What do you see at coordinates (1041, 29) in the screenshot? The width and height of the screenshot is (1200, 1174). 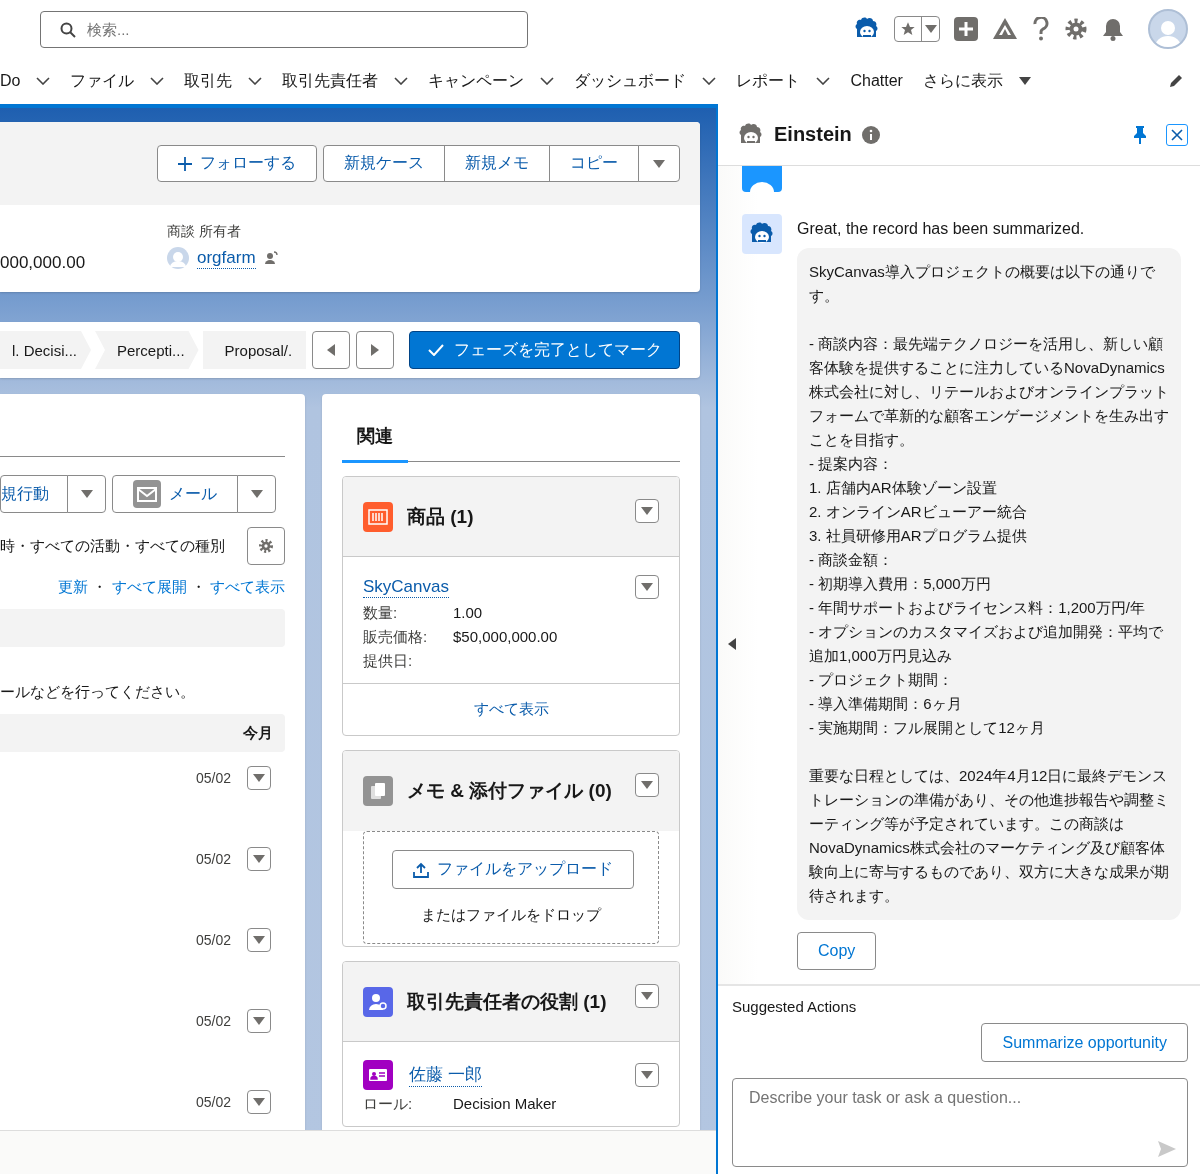 I see `help-icon` at bounding box center [1041, 29].